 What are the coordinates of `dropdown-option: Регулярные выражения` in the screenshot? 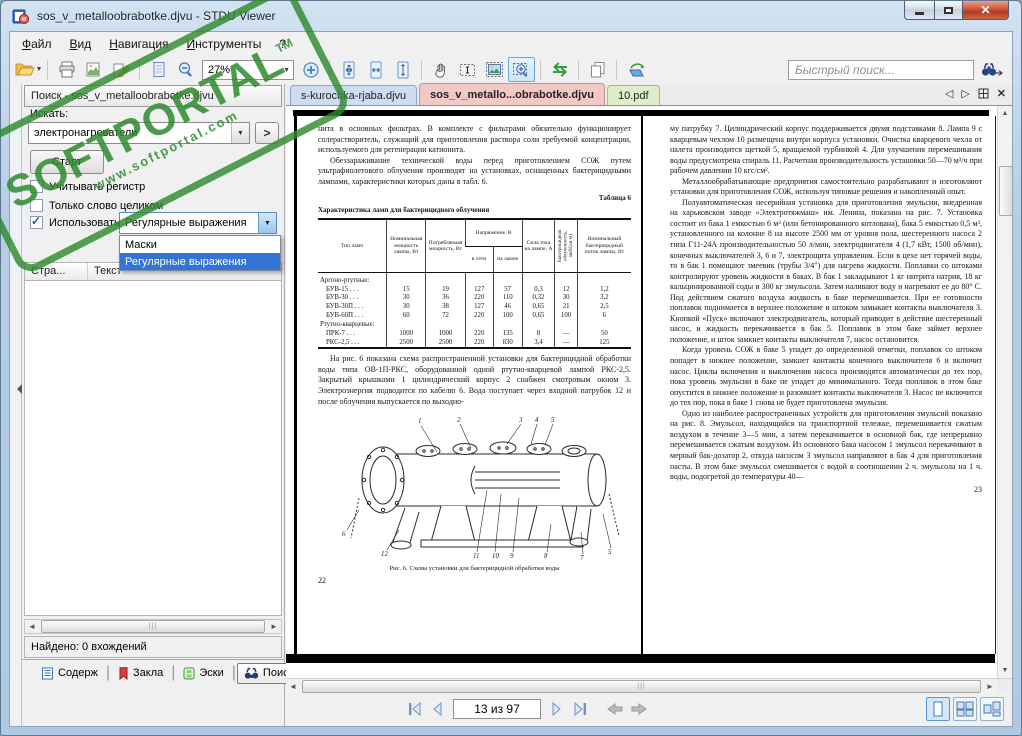 It's located at (200, 261).